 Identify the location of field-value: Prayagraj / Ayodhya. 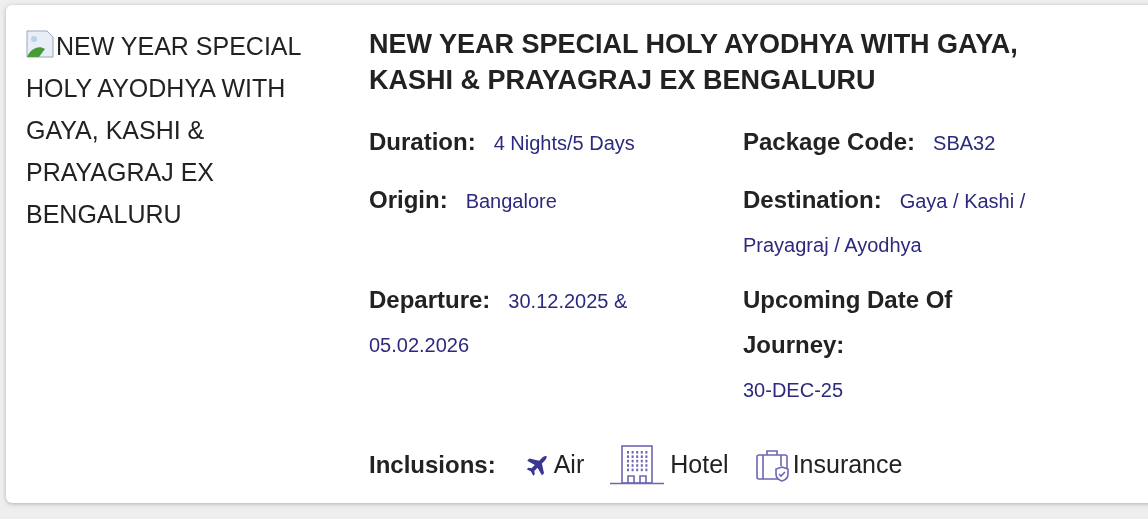
(832, 245).